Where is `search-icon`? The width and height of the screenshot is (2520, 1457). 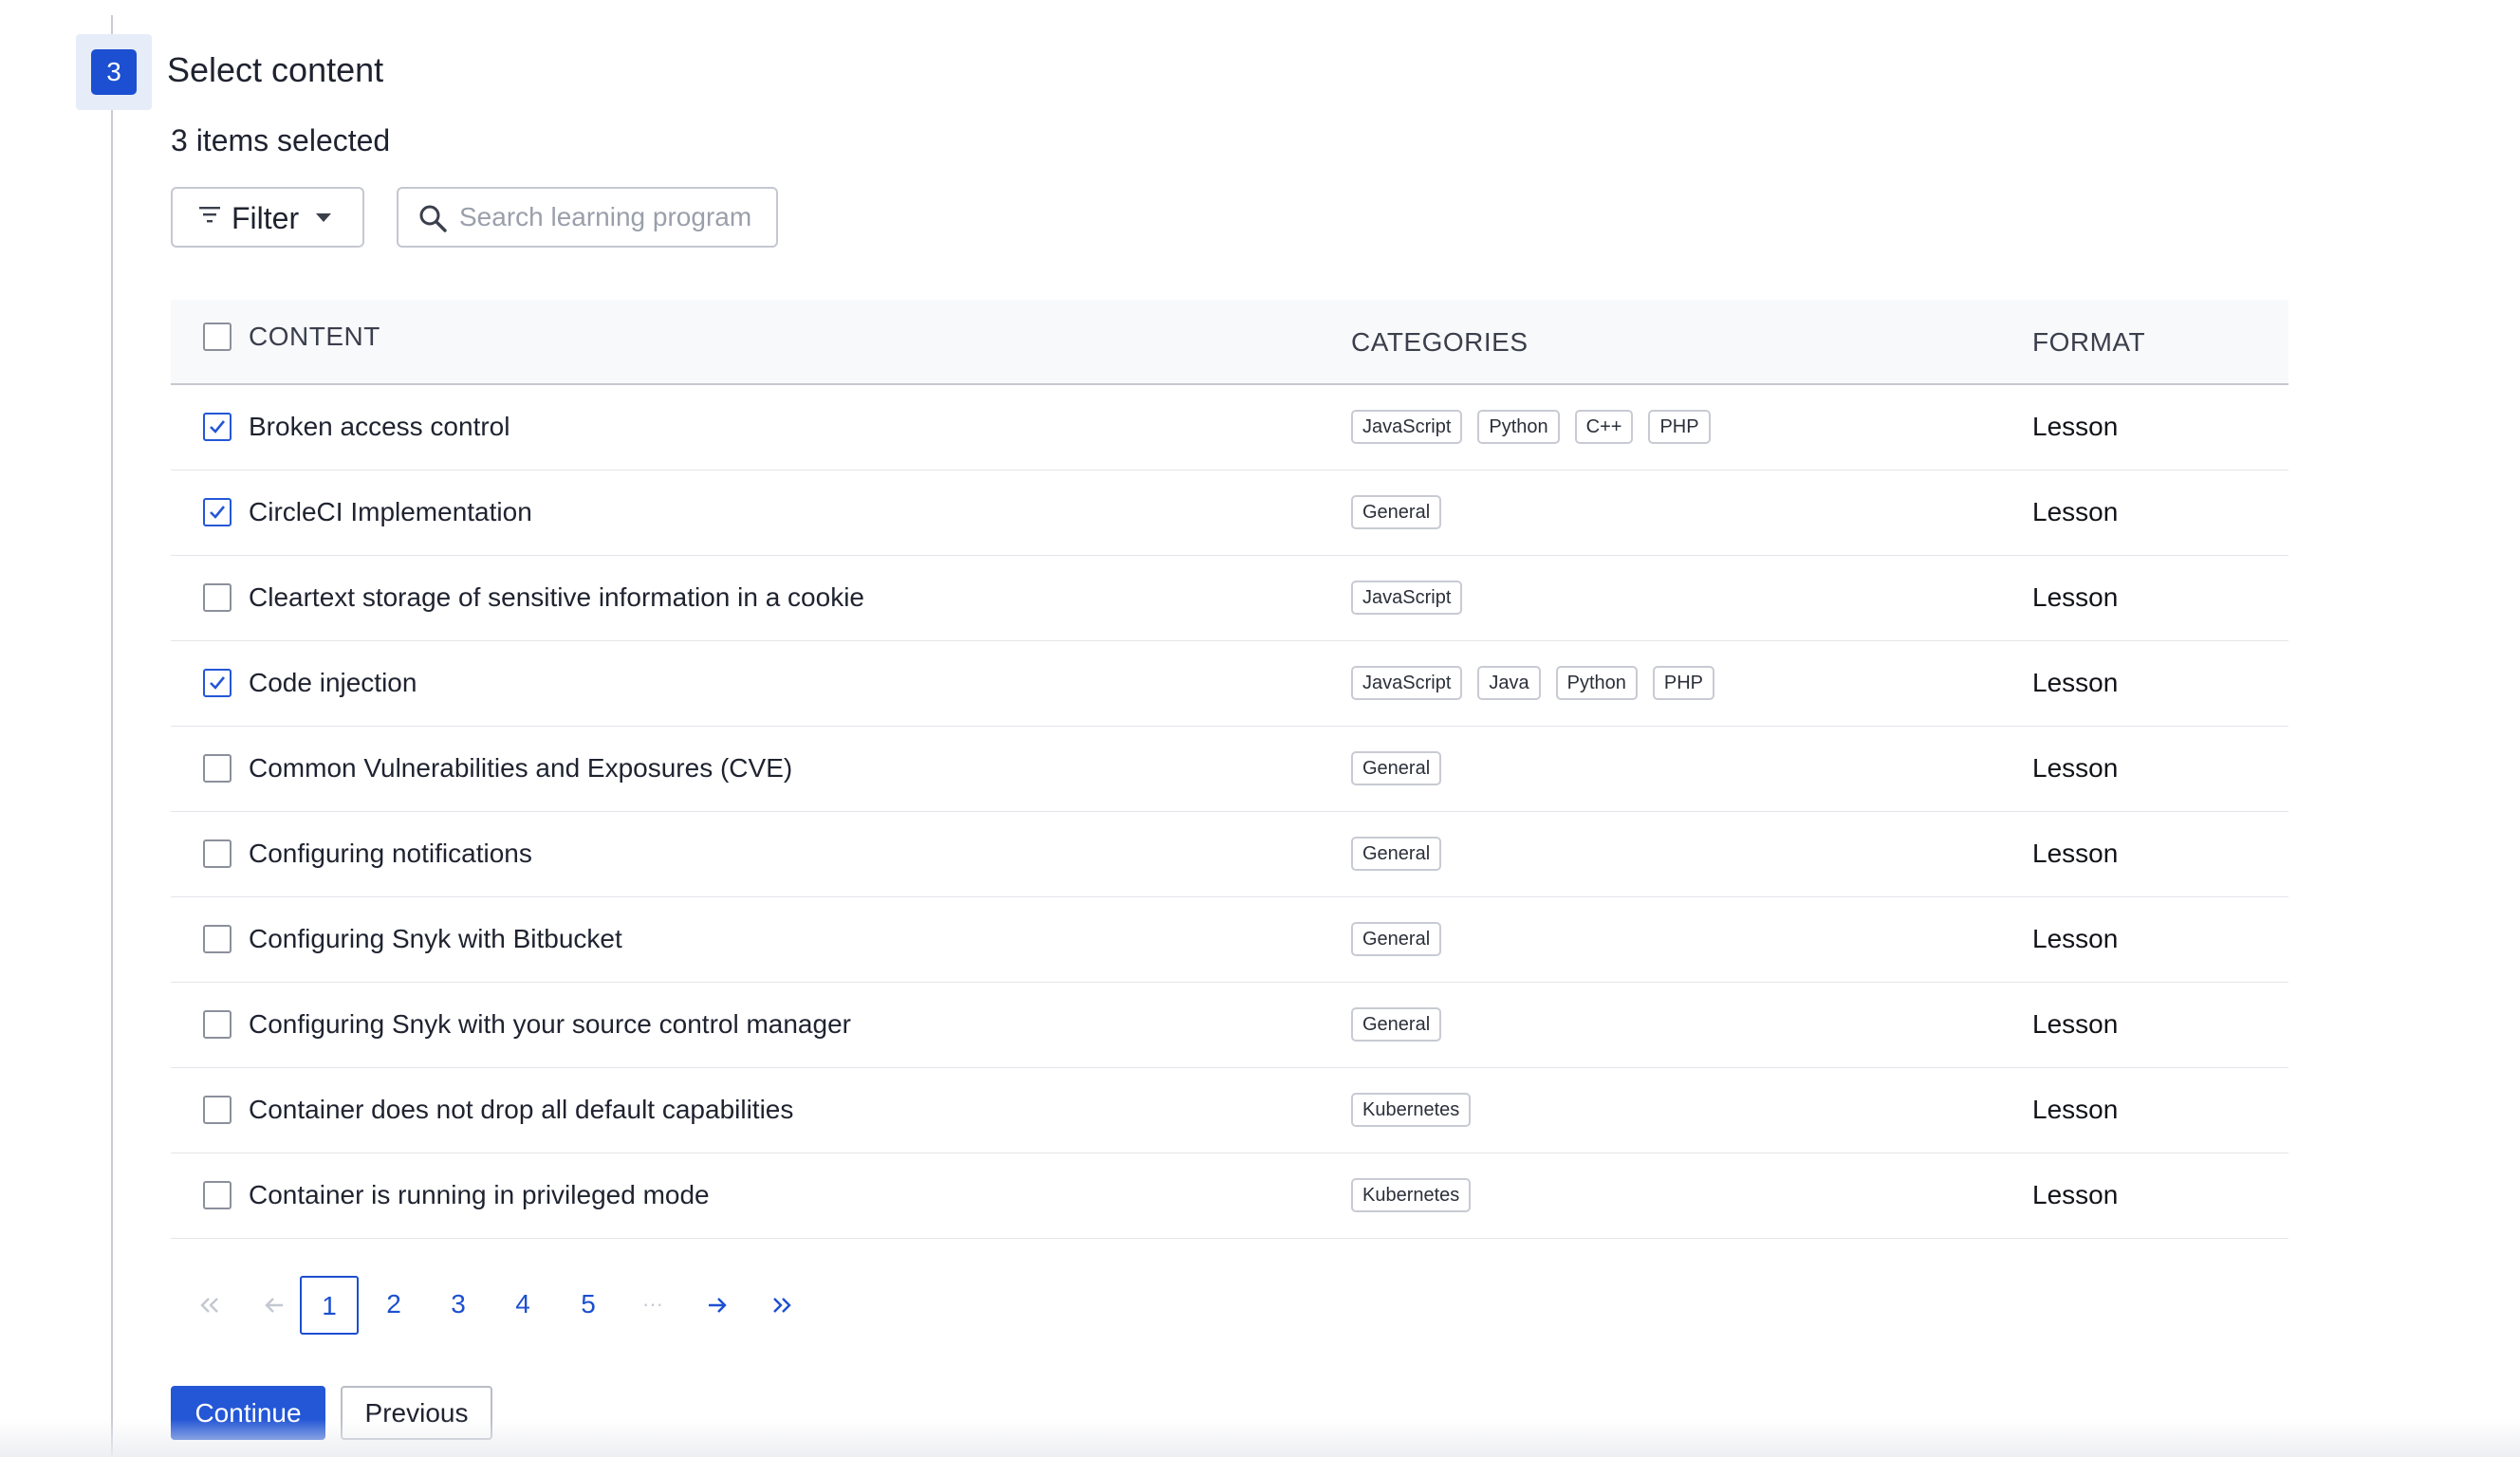 search-icon is located at coordinates (433, 219).